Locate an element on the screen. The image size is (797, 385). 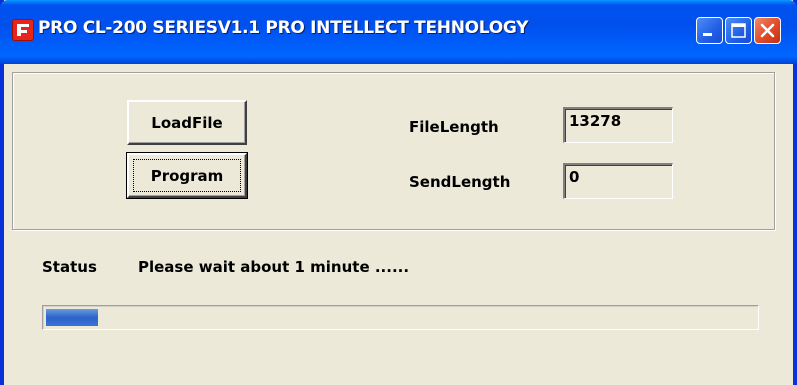
close-button is located at coordinates (767, 30).